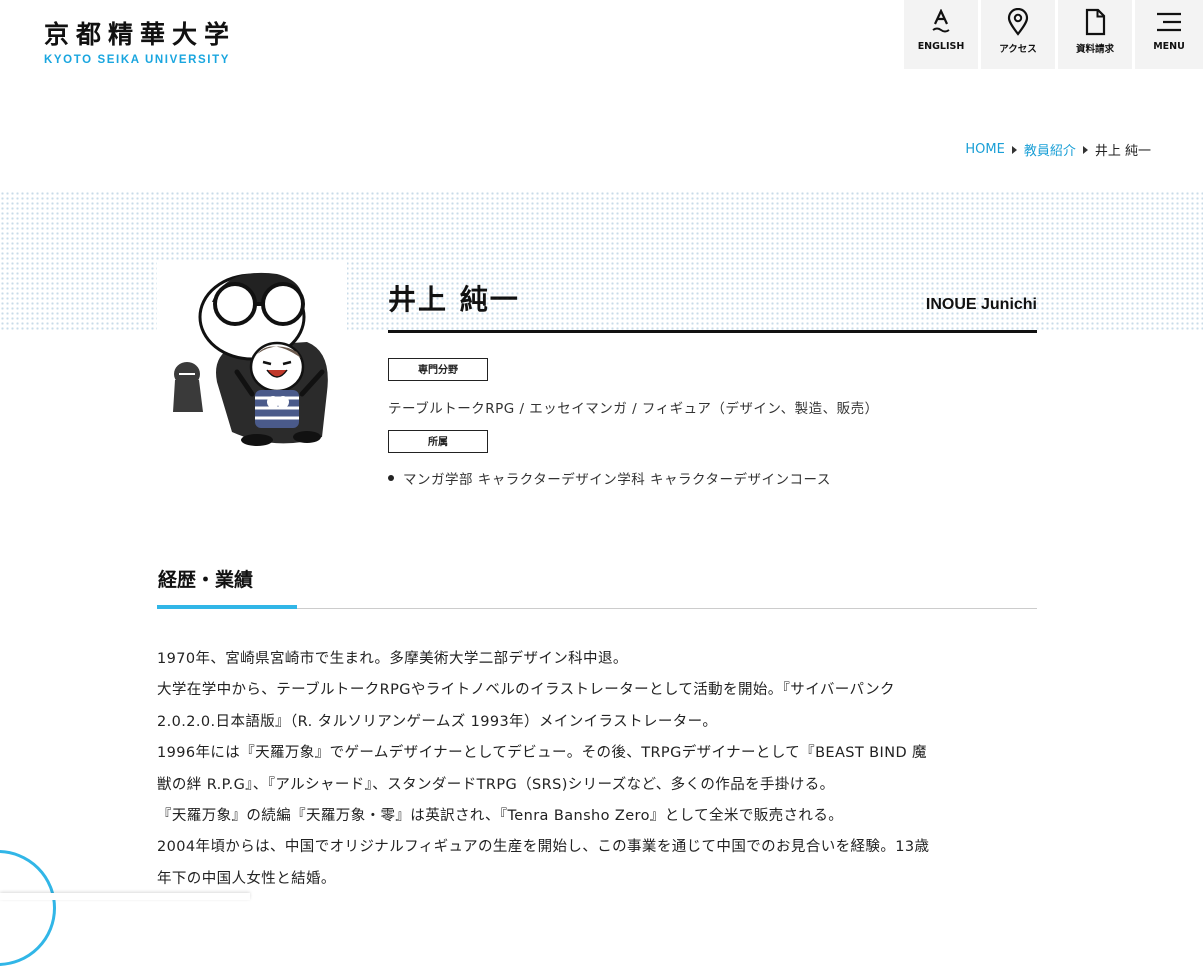 This screenshot has height=966, width=1203. Describe the element at coordinates (28, 908) in the screenshot. I see `corner-decoration` at that location.